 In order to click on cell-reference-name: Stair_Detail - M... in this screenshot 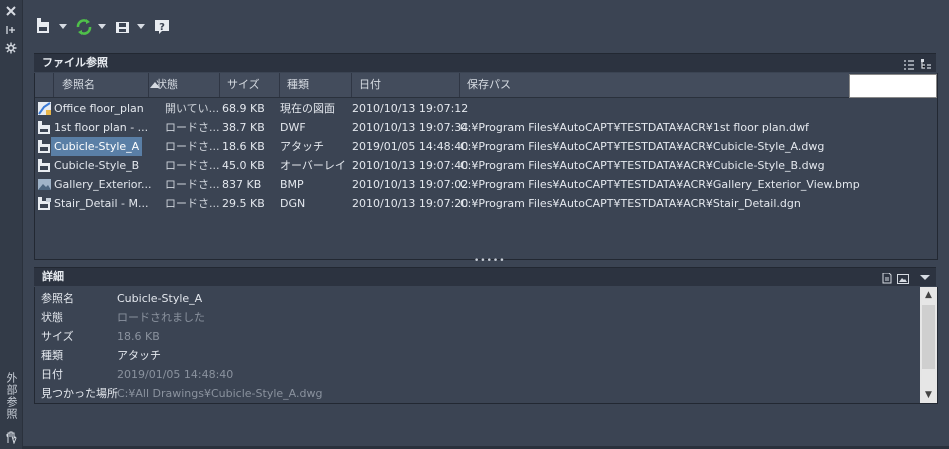, I will do `click(101, 203)`.